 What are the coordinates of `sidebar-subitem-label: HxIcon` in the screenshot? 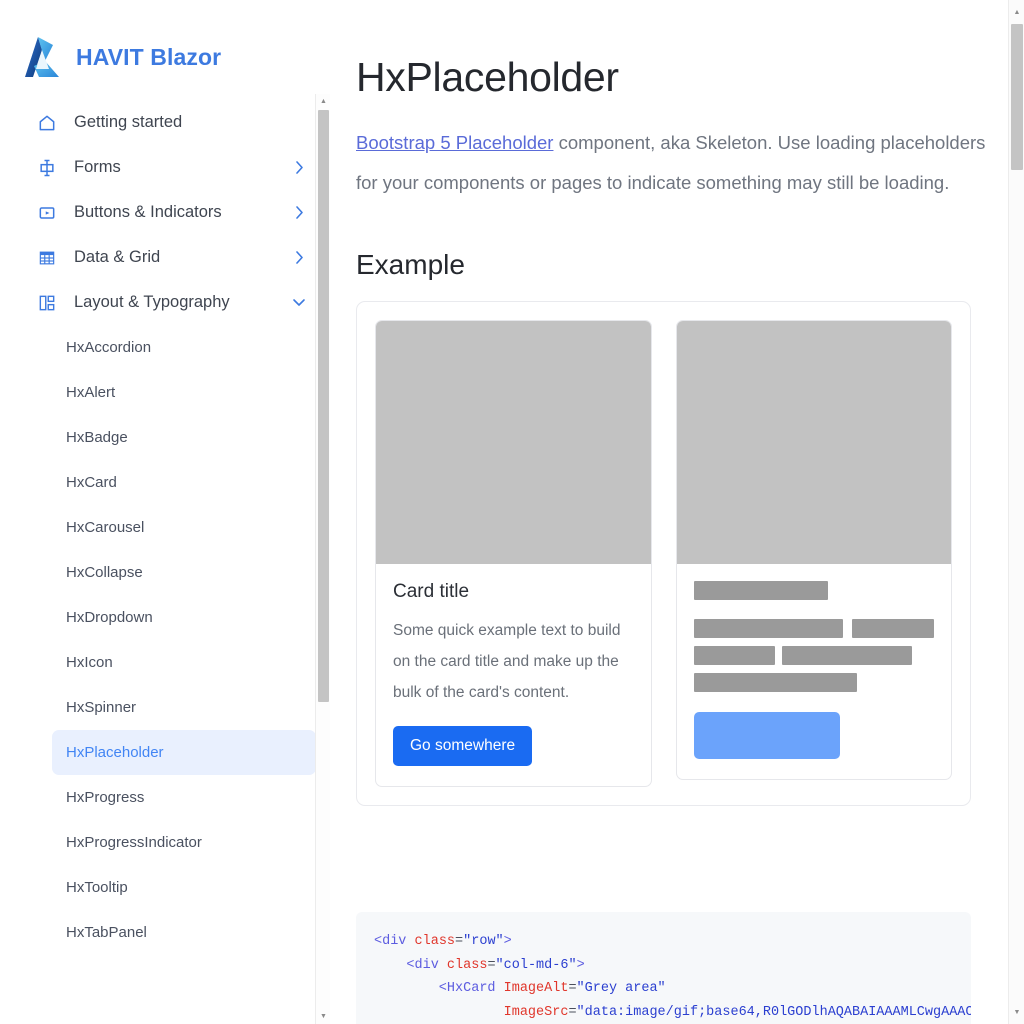 It's located at (89, 662).